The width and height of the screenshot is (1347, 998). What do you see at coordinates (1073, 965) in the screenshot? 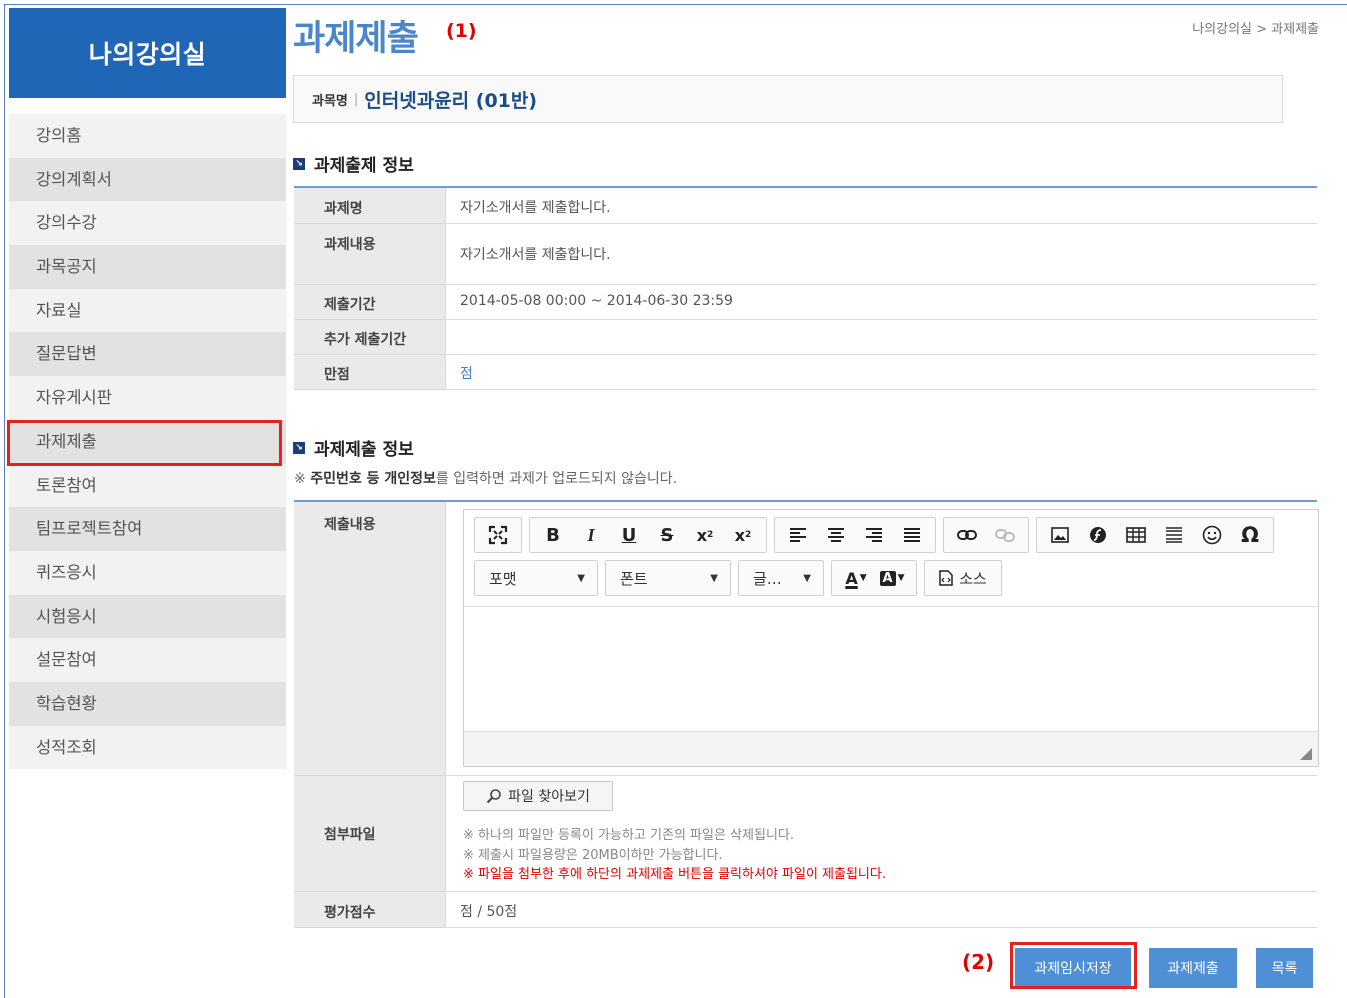
I see `temp-save-highlight-box` at bounding box center [1073, 965].